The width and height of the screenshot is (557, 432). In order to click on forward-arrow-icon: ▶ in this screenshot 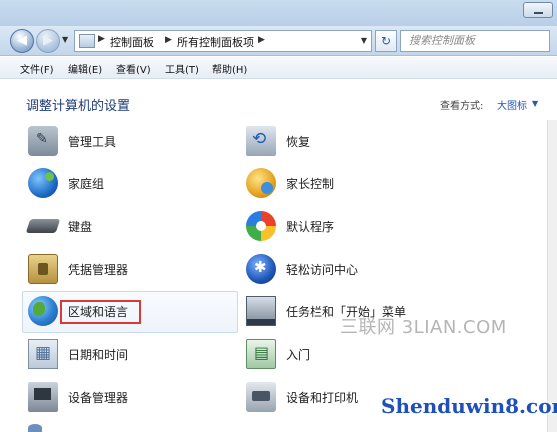, I will do `click(48, 41)`.